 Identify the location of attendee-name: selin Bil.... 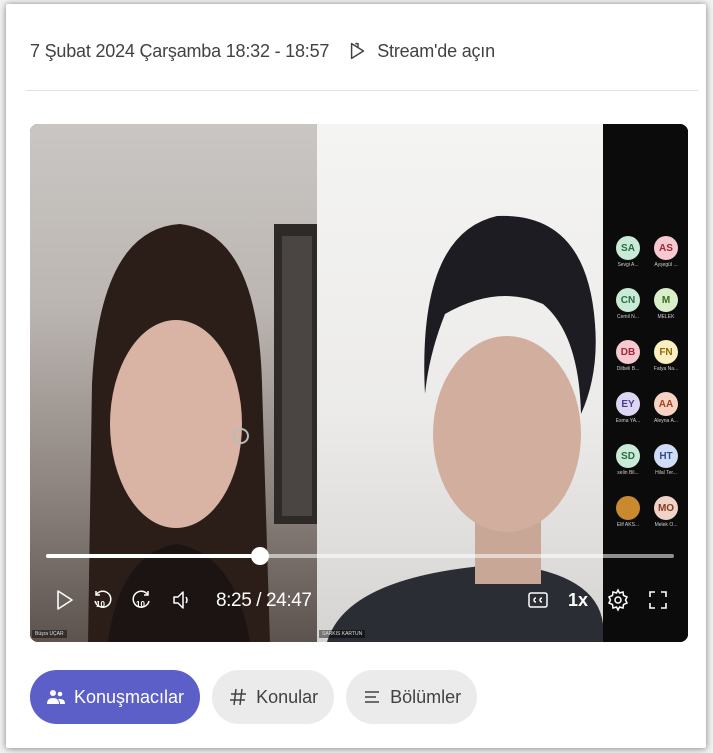
(628, 473).